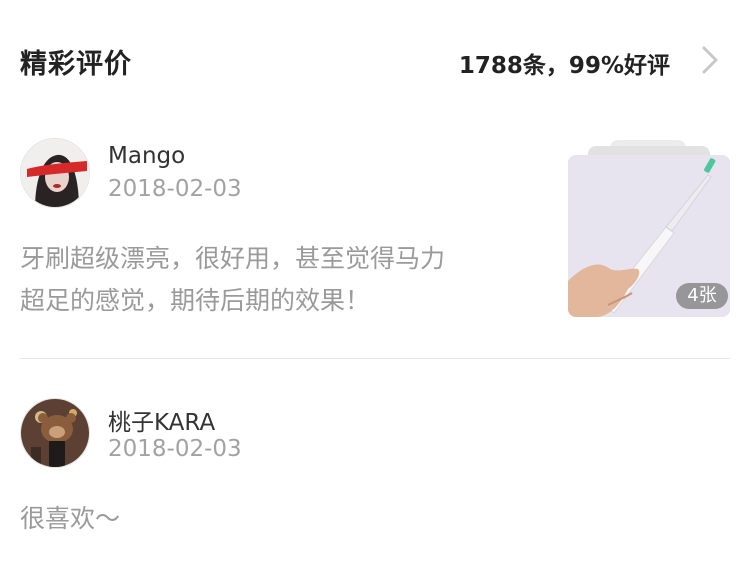 This screenshot has width=750, height=580. What do you see at coordinates (375, 358) in the screenshot?
I see `review-divider` at bounding box center [375, 358].